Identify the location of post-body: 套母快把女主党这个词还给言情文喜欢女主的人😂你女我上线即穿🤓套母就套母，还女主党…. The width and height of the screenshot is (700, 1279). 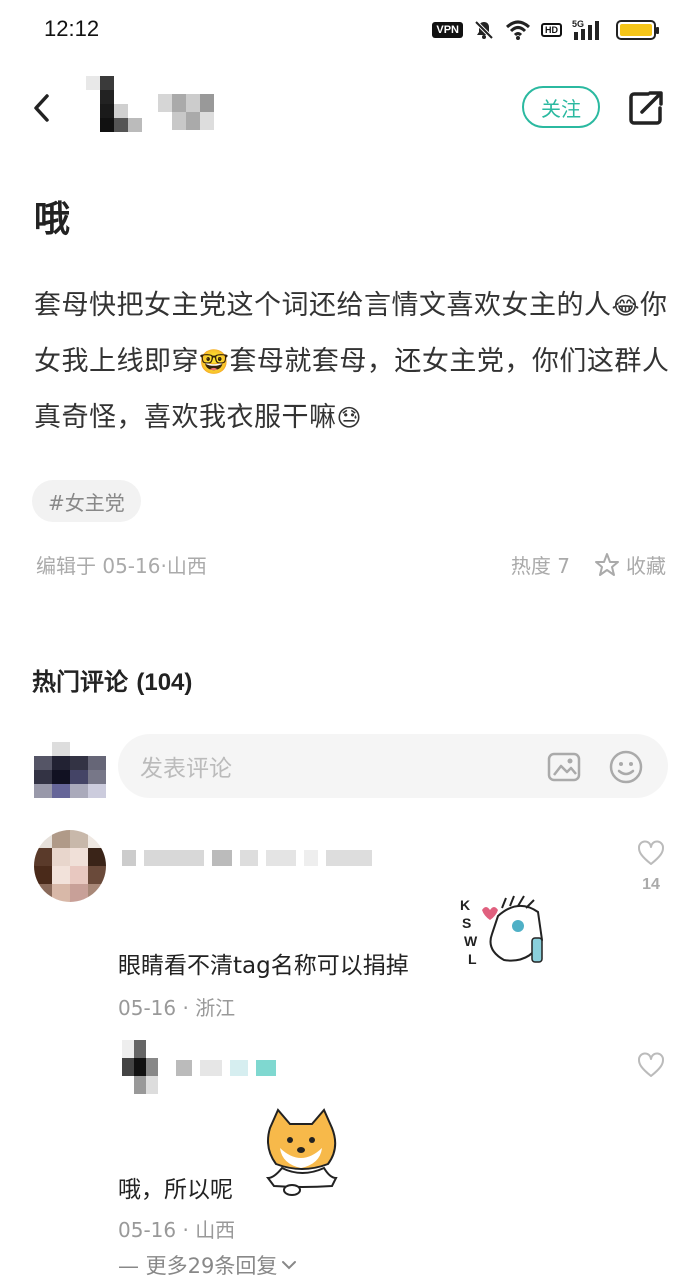
(354, 362).